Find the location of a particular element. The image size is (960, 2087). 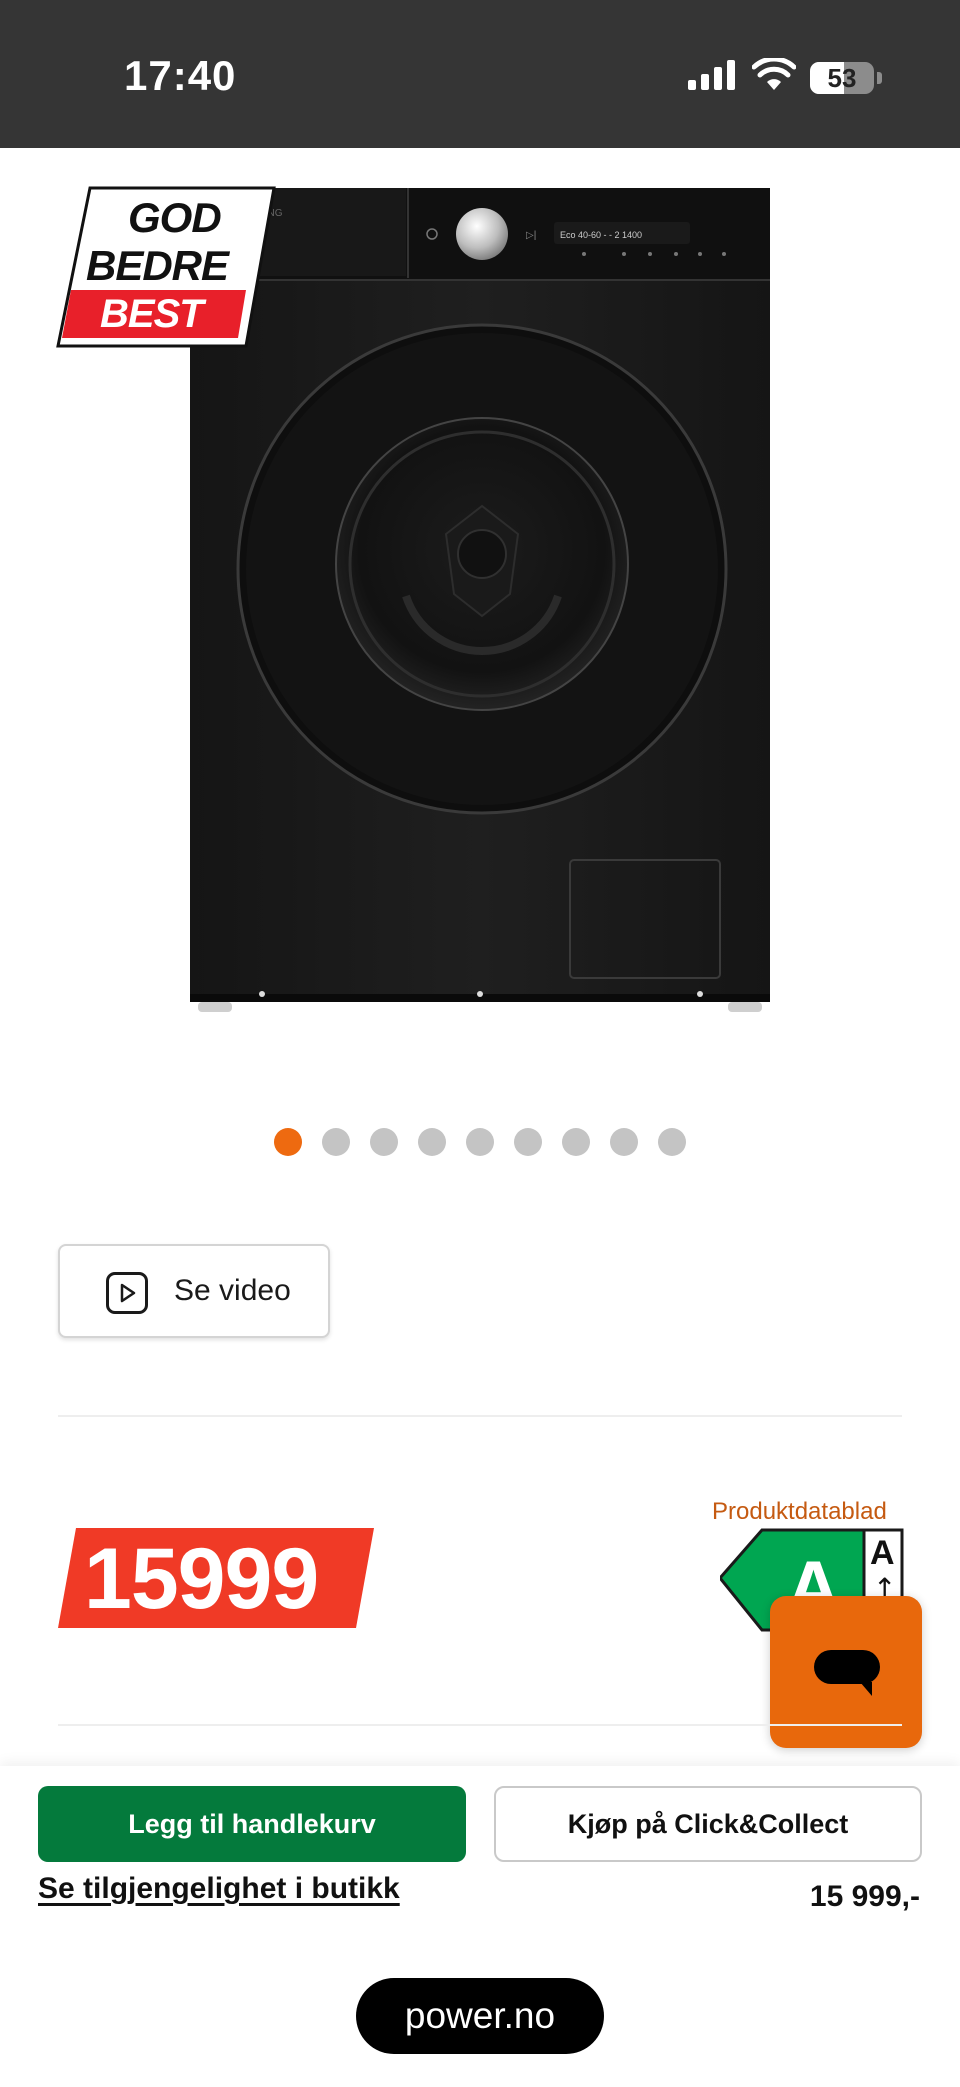

play-icon is located at coordinates (127, 1293).